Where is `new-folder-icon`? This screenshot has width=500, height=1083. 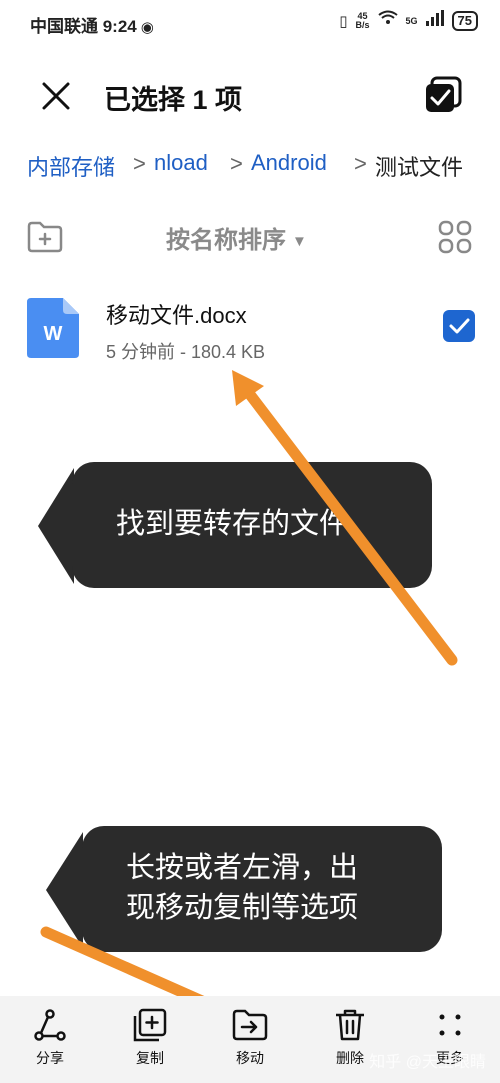
new-folder-icon is located at coordinates (45, 237).